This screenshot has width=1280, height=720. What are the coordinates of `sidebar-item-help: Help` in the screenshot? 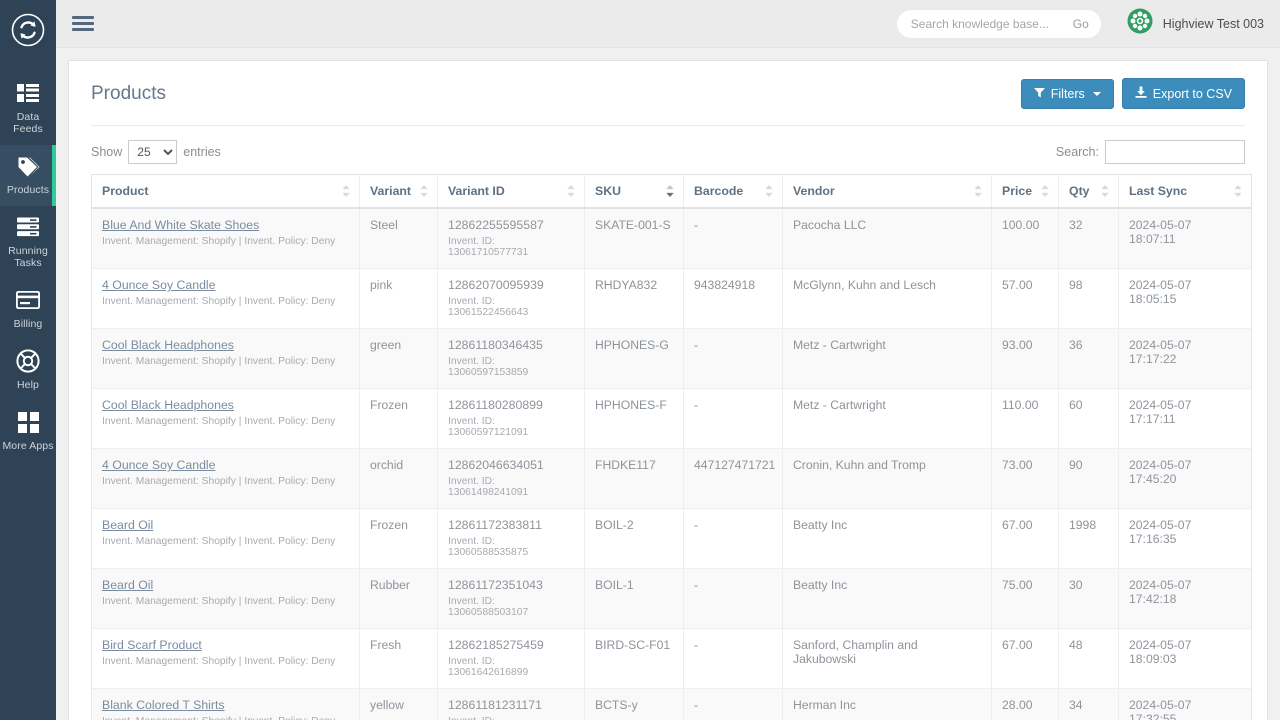 It's located at (28, 370).